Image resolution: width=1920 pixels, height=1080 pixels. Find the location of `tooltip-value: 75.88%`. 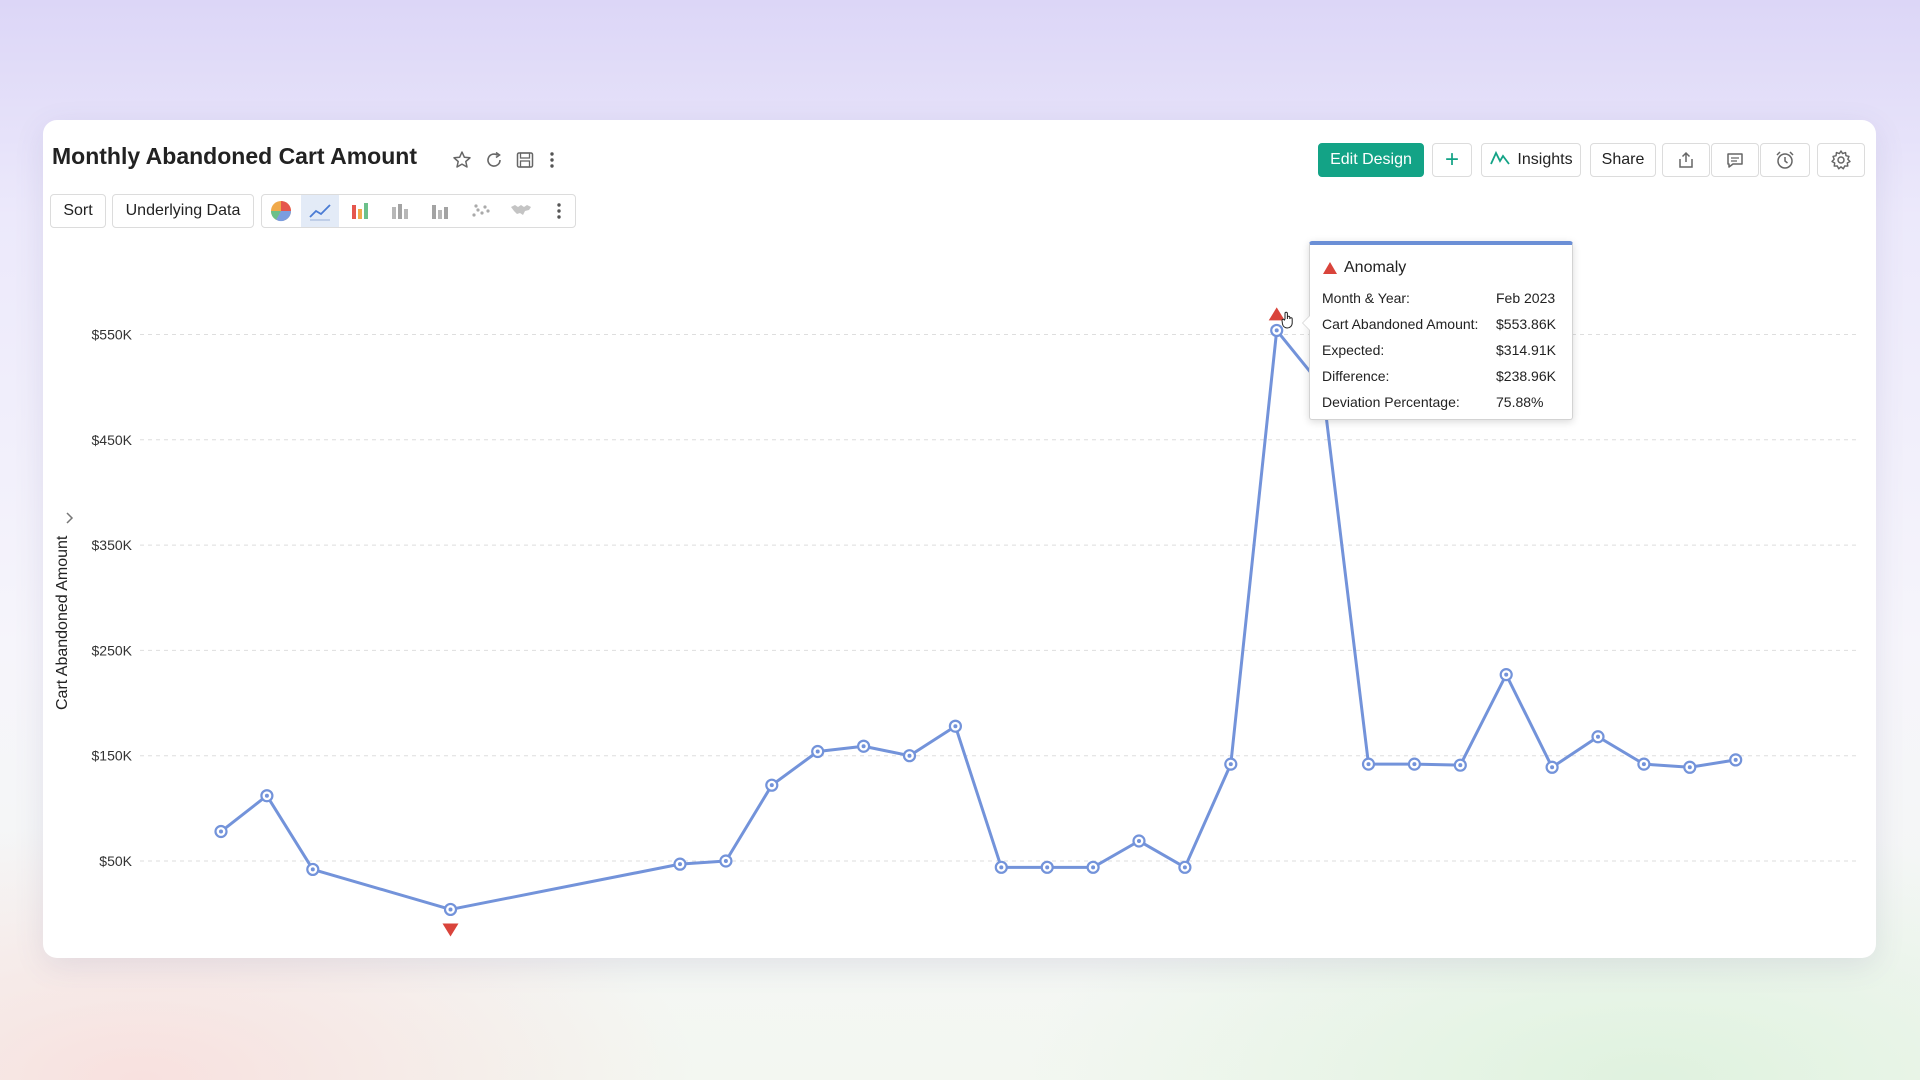

tooltip-value: 75.88% is located at coordinates (1520, 402).